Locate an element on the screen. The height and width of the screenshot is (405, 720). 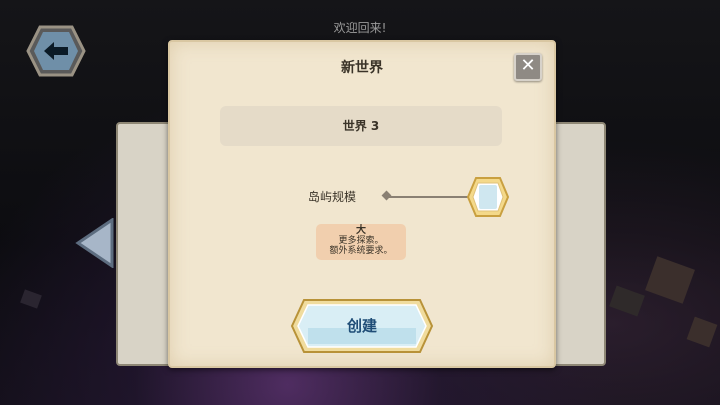
island-size-info: 大 更多探索。 额外系统要求。 is located at coordinates (361, 242).